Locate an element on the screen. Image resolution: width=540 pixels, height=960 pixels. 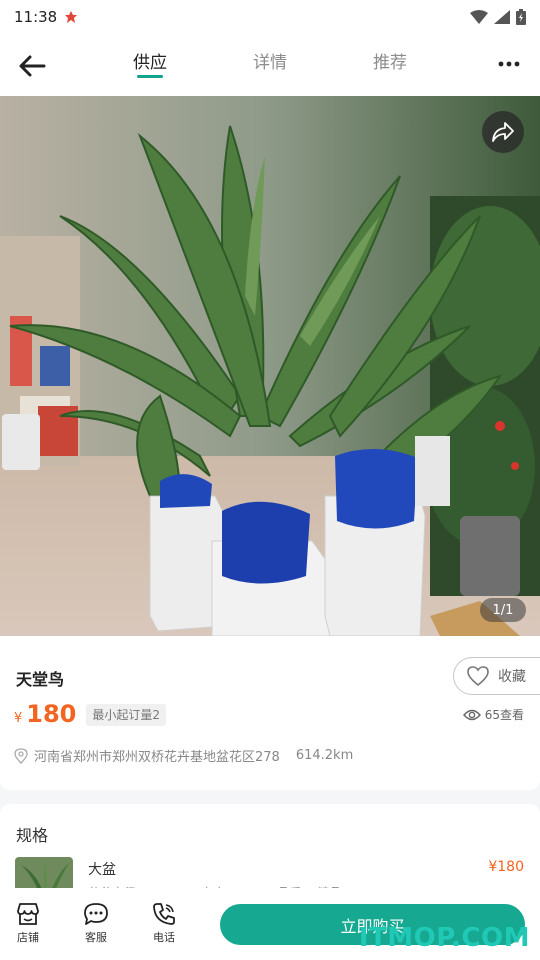
currency-symbol: ¥ is located at coordinates (18, 718).